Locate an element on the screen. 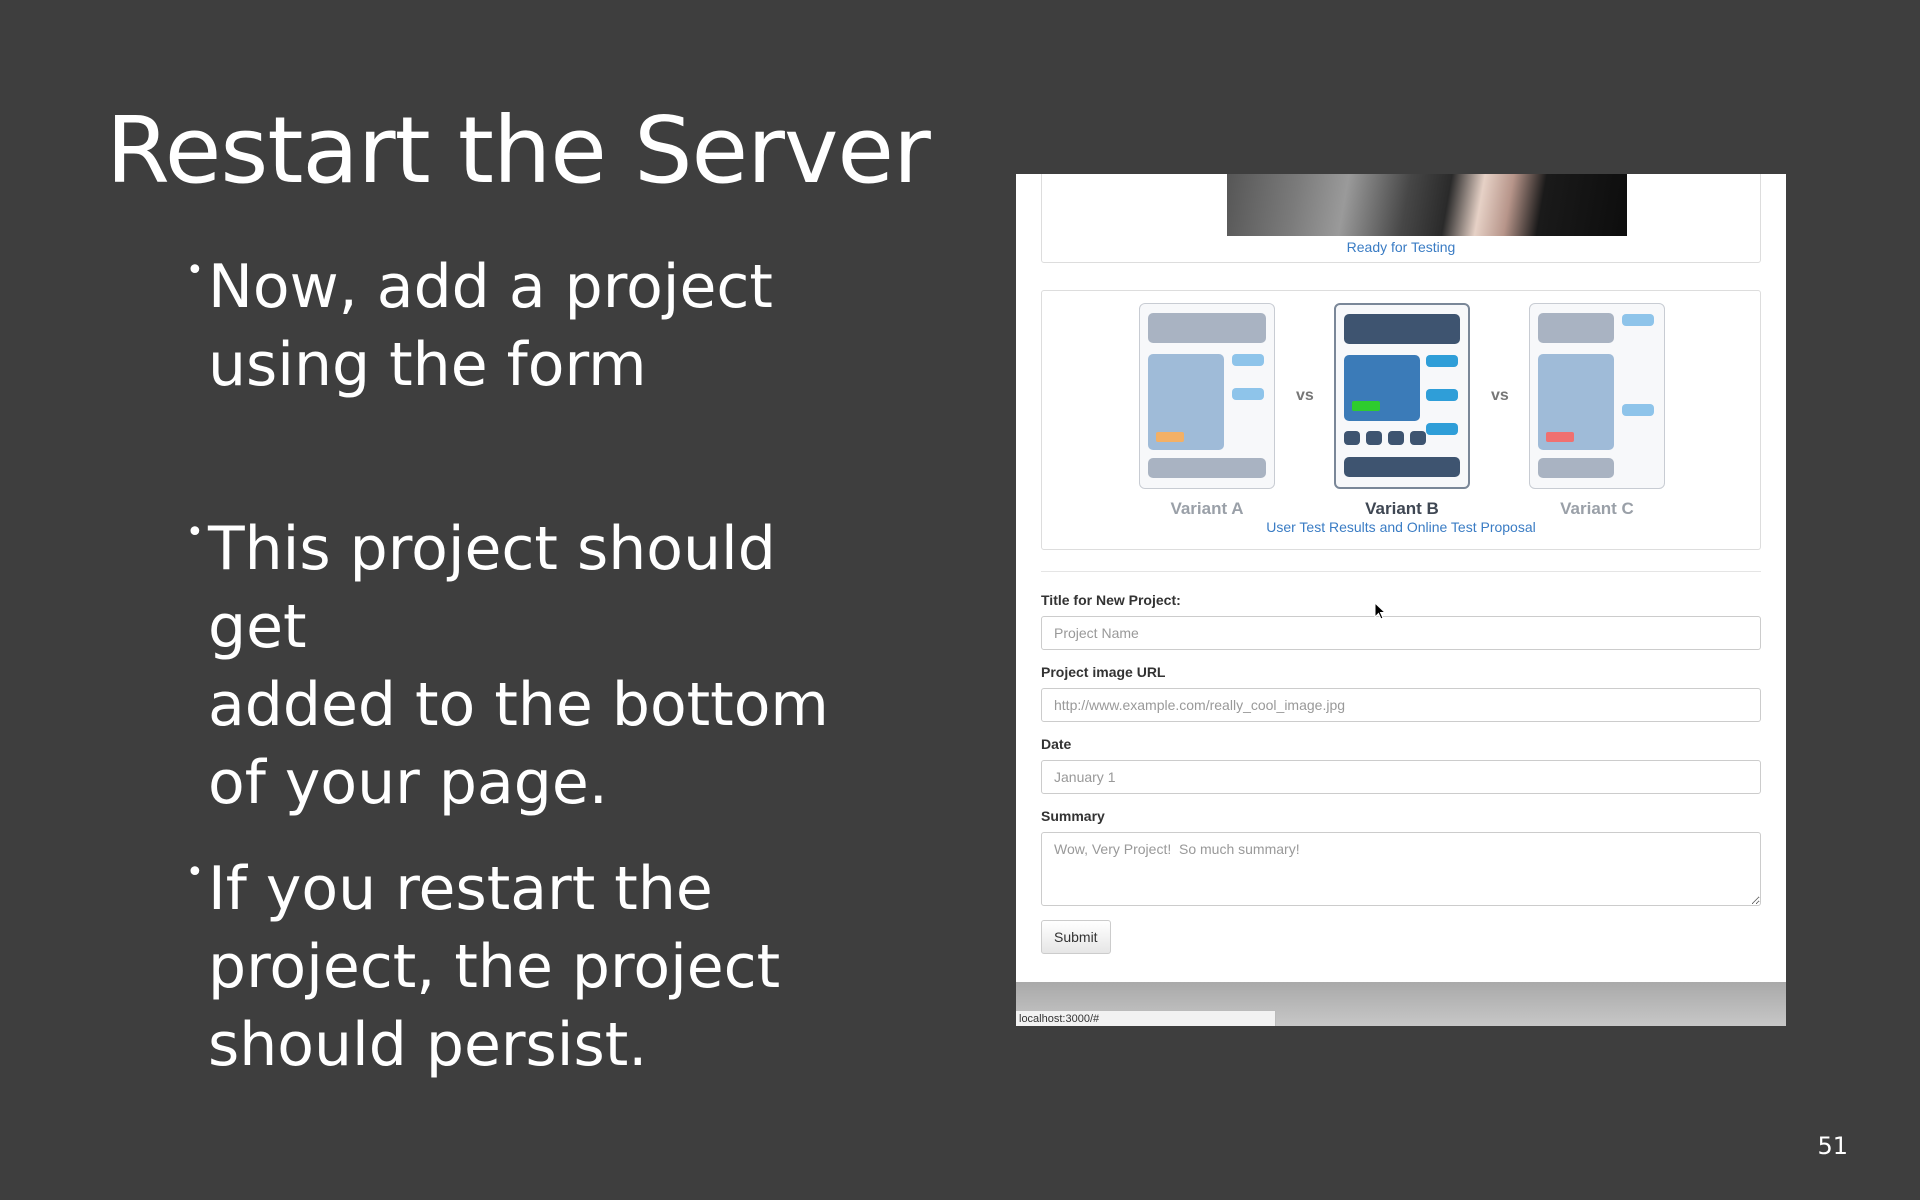 Image resolution: width=1920 pixels, height=1200 pixels. project-title-input is located at coordinates (1401, 633).